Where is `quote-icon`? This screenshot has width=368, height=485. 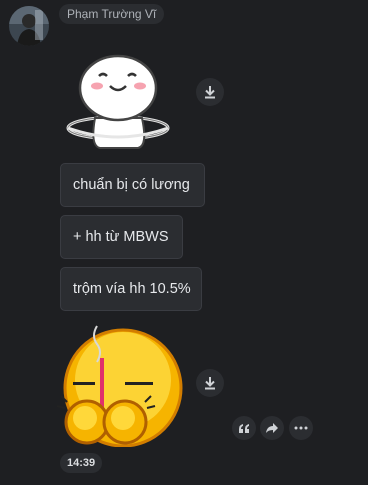 quote-icon is located at coordinates (244, 428).